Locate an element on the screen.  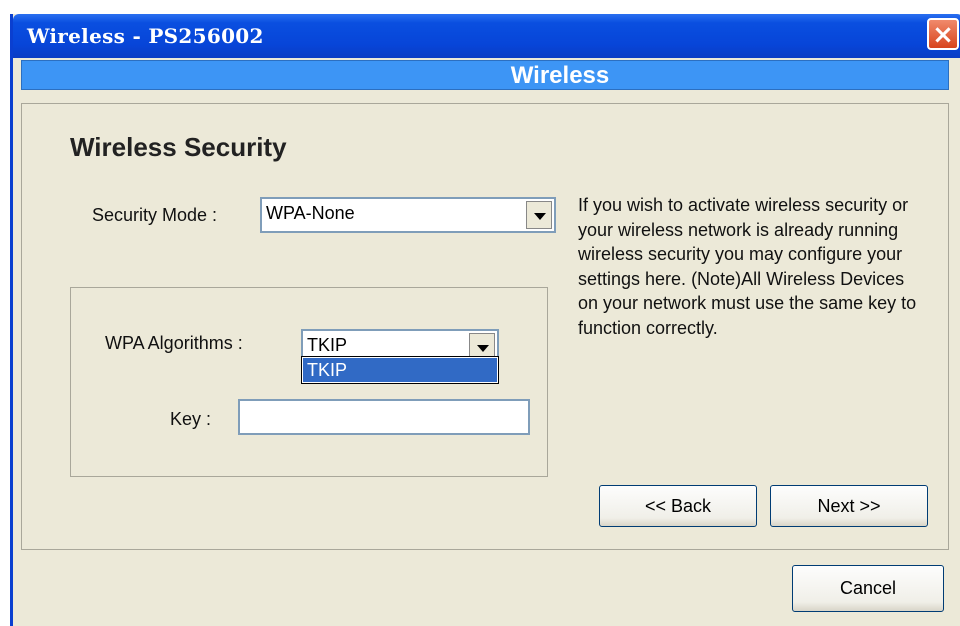
back-button: << Back is located at coordinates (678, 506).